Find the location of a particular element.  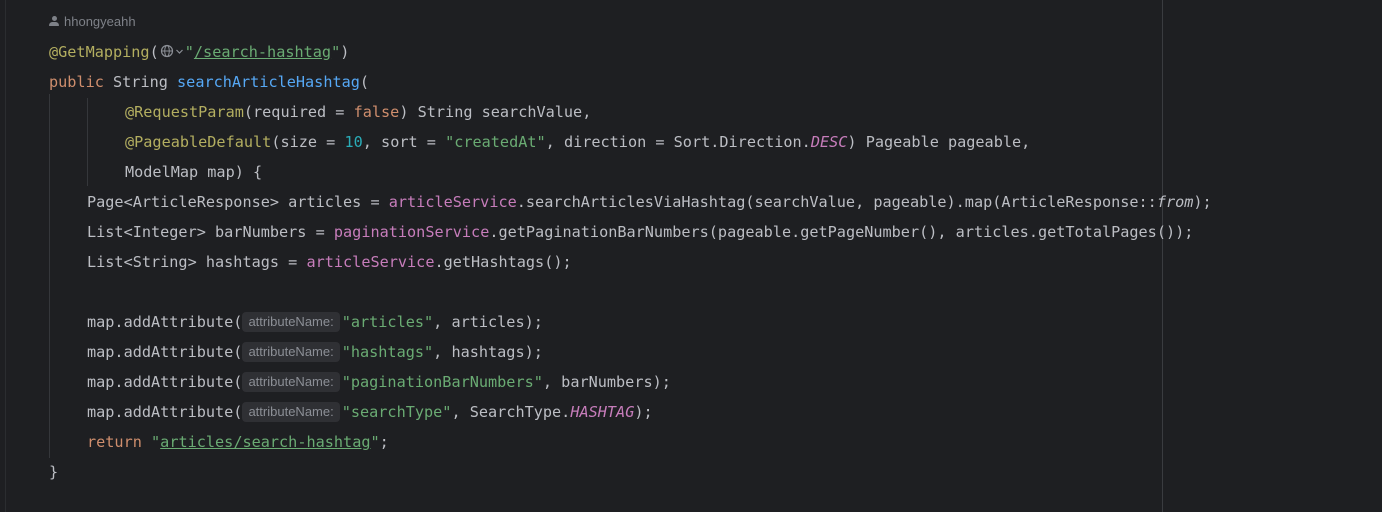

keyword: return is located at coordinates (114, 442).